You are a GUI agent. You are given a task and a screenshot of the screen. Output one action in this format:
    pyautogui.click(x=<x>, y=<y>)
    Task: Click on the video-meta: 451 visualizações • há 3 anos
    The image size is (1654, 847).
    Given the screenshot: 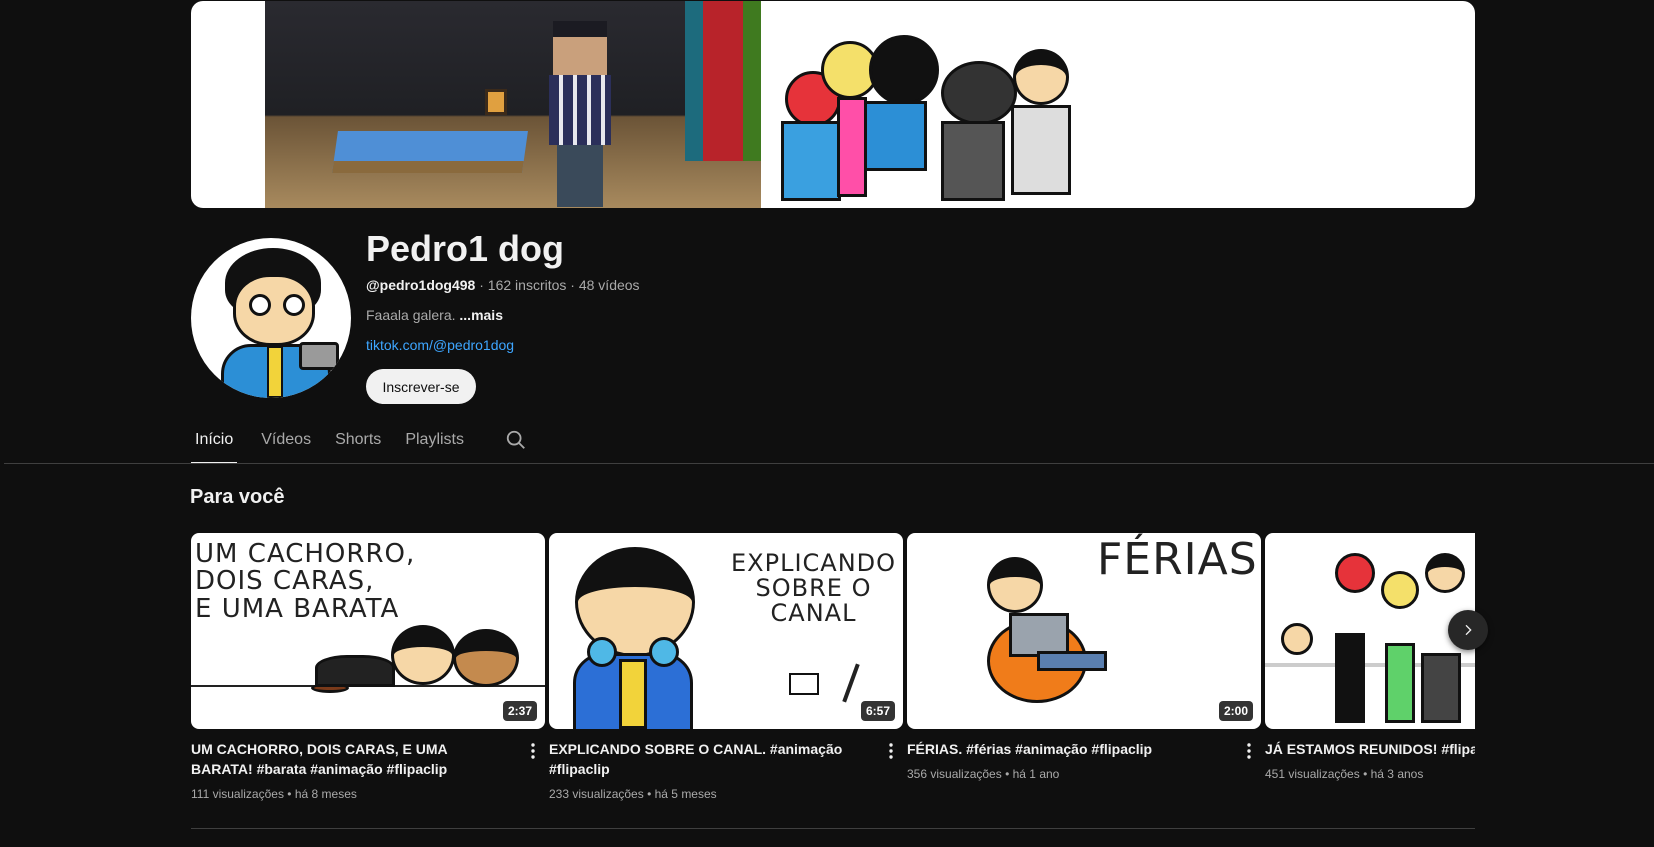 What is the action you would take?
    pyautogui.click(x=1370, y=774)
    